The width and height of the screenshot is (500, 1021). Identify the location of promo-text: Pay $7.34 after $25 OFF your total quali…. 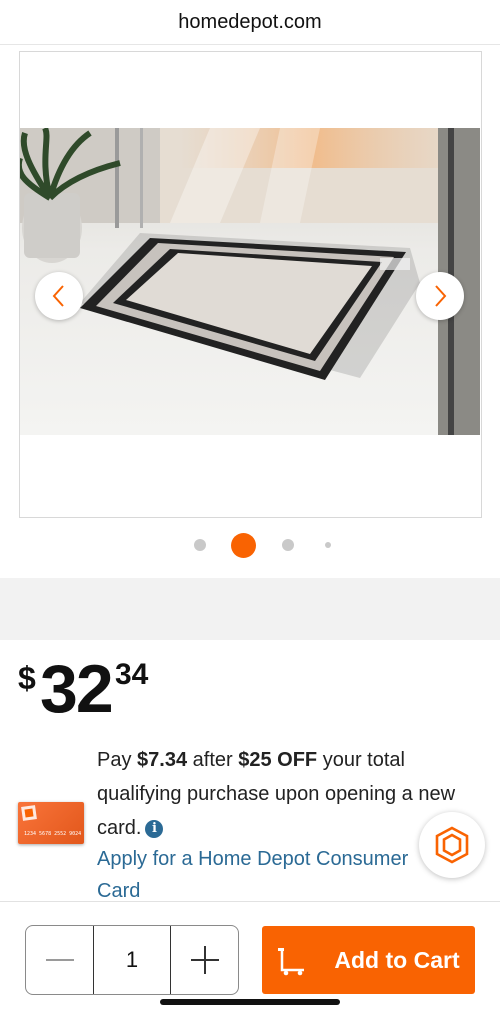
(287, 794).